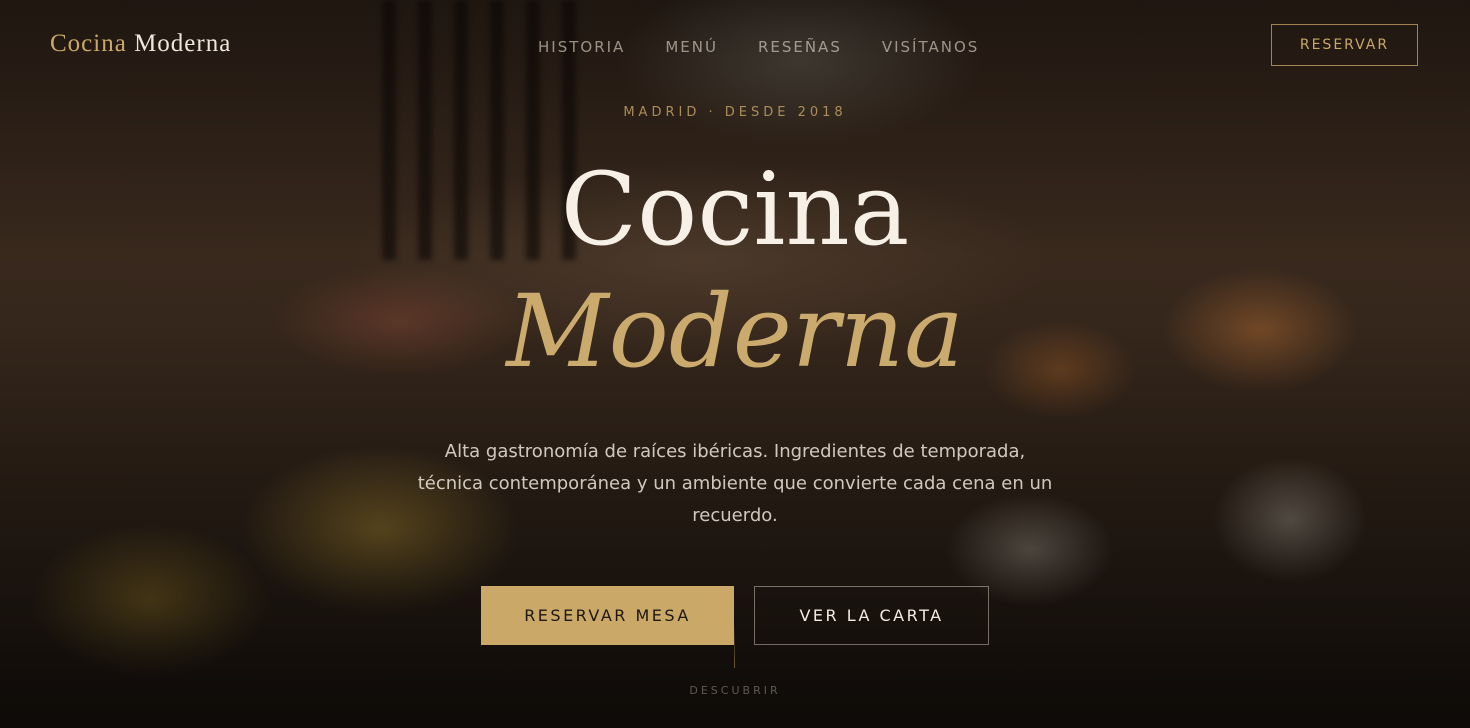 This screenshot has height=728, width=1470. Describe the element at coordinates (735, 690) in the screenshot. I see `scroll-discover-link: DESCUBRIR` at that location.